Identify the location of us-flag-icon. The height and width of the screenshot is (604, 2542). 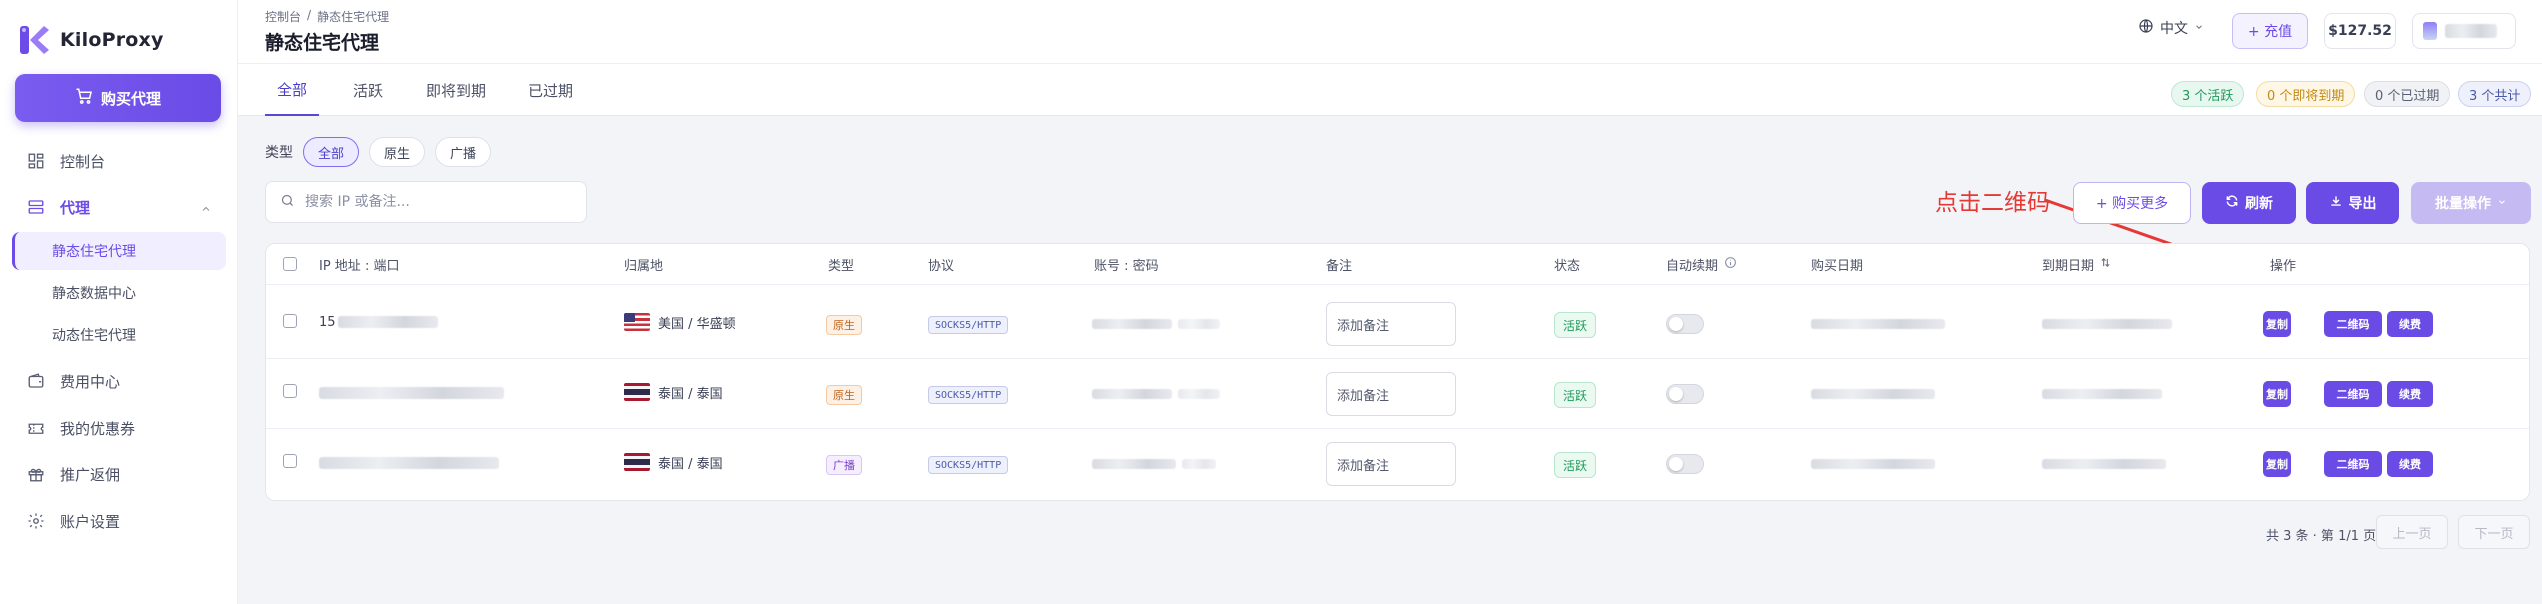
(637, 322).